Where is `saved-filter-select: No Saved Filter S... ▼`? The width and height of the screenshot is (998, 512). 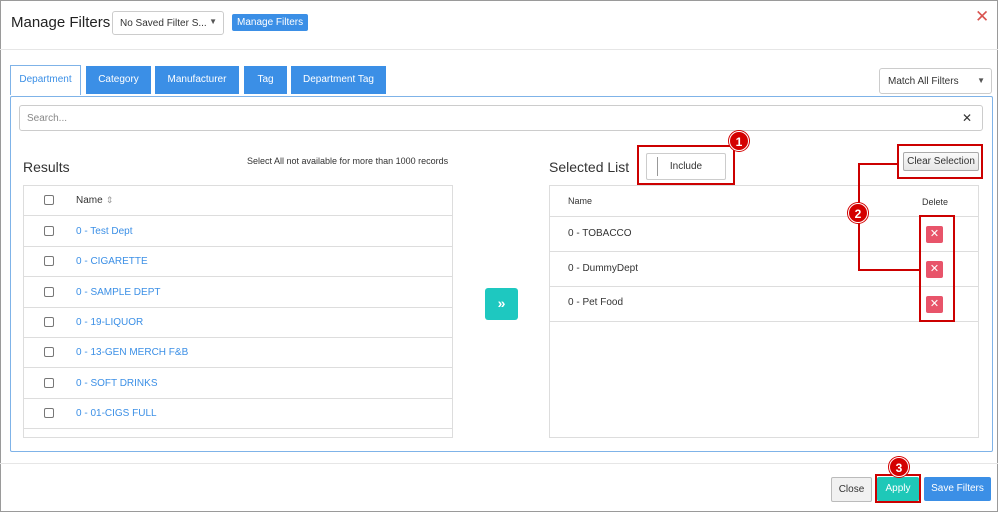
saved-filter-select: No Saved Filter S... ▼ is located at coordinates (168, 23).